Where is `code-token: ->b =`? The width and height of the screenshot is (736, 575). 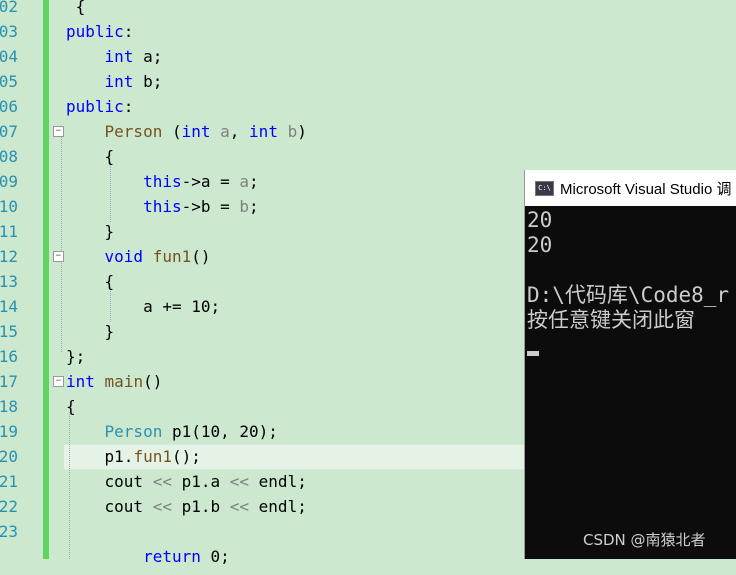 code-token: ->b = is located at coordinates (210, 206).